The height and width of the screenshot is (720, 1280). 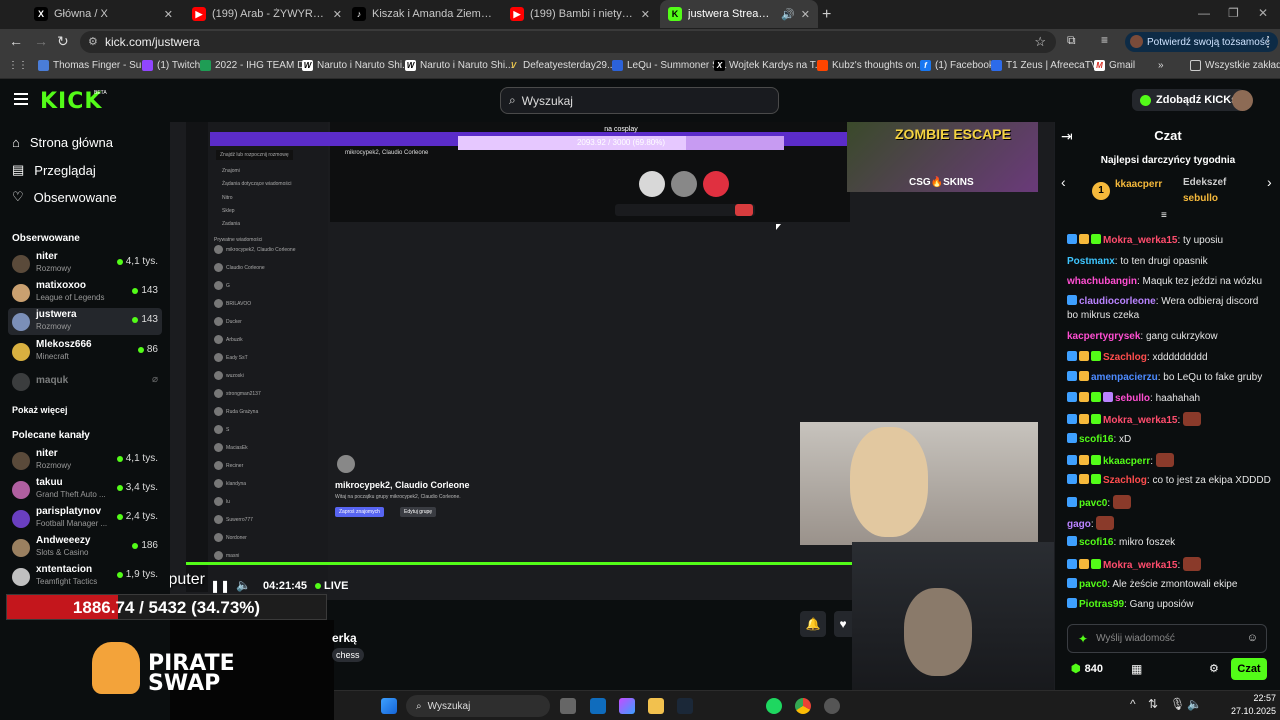 What do you see at coordinates (639, 100) in the screenshot?
I see `search-input: ⌕ Wyszukaj` at bounding box center [639, 100].